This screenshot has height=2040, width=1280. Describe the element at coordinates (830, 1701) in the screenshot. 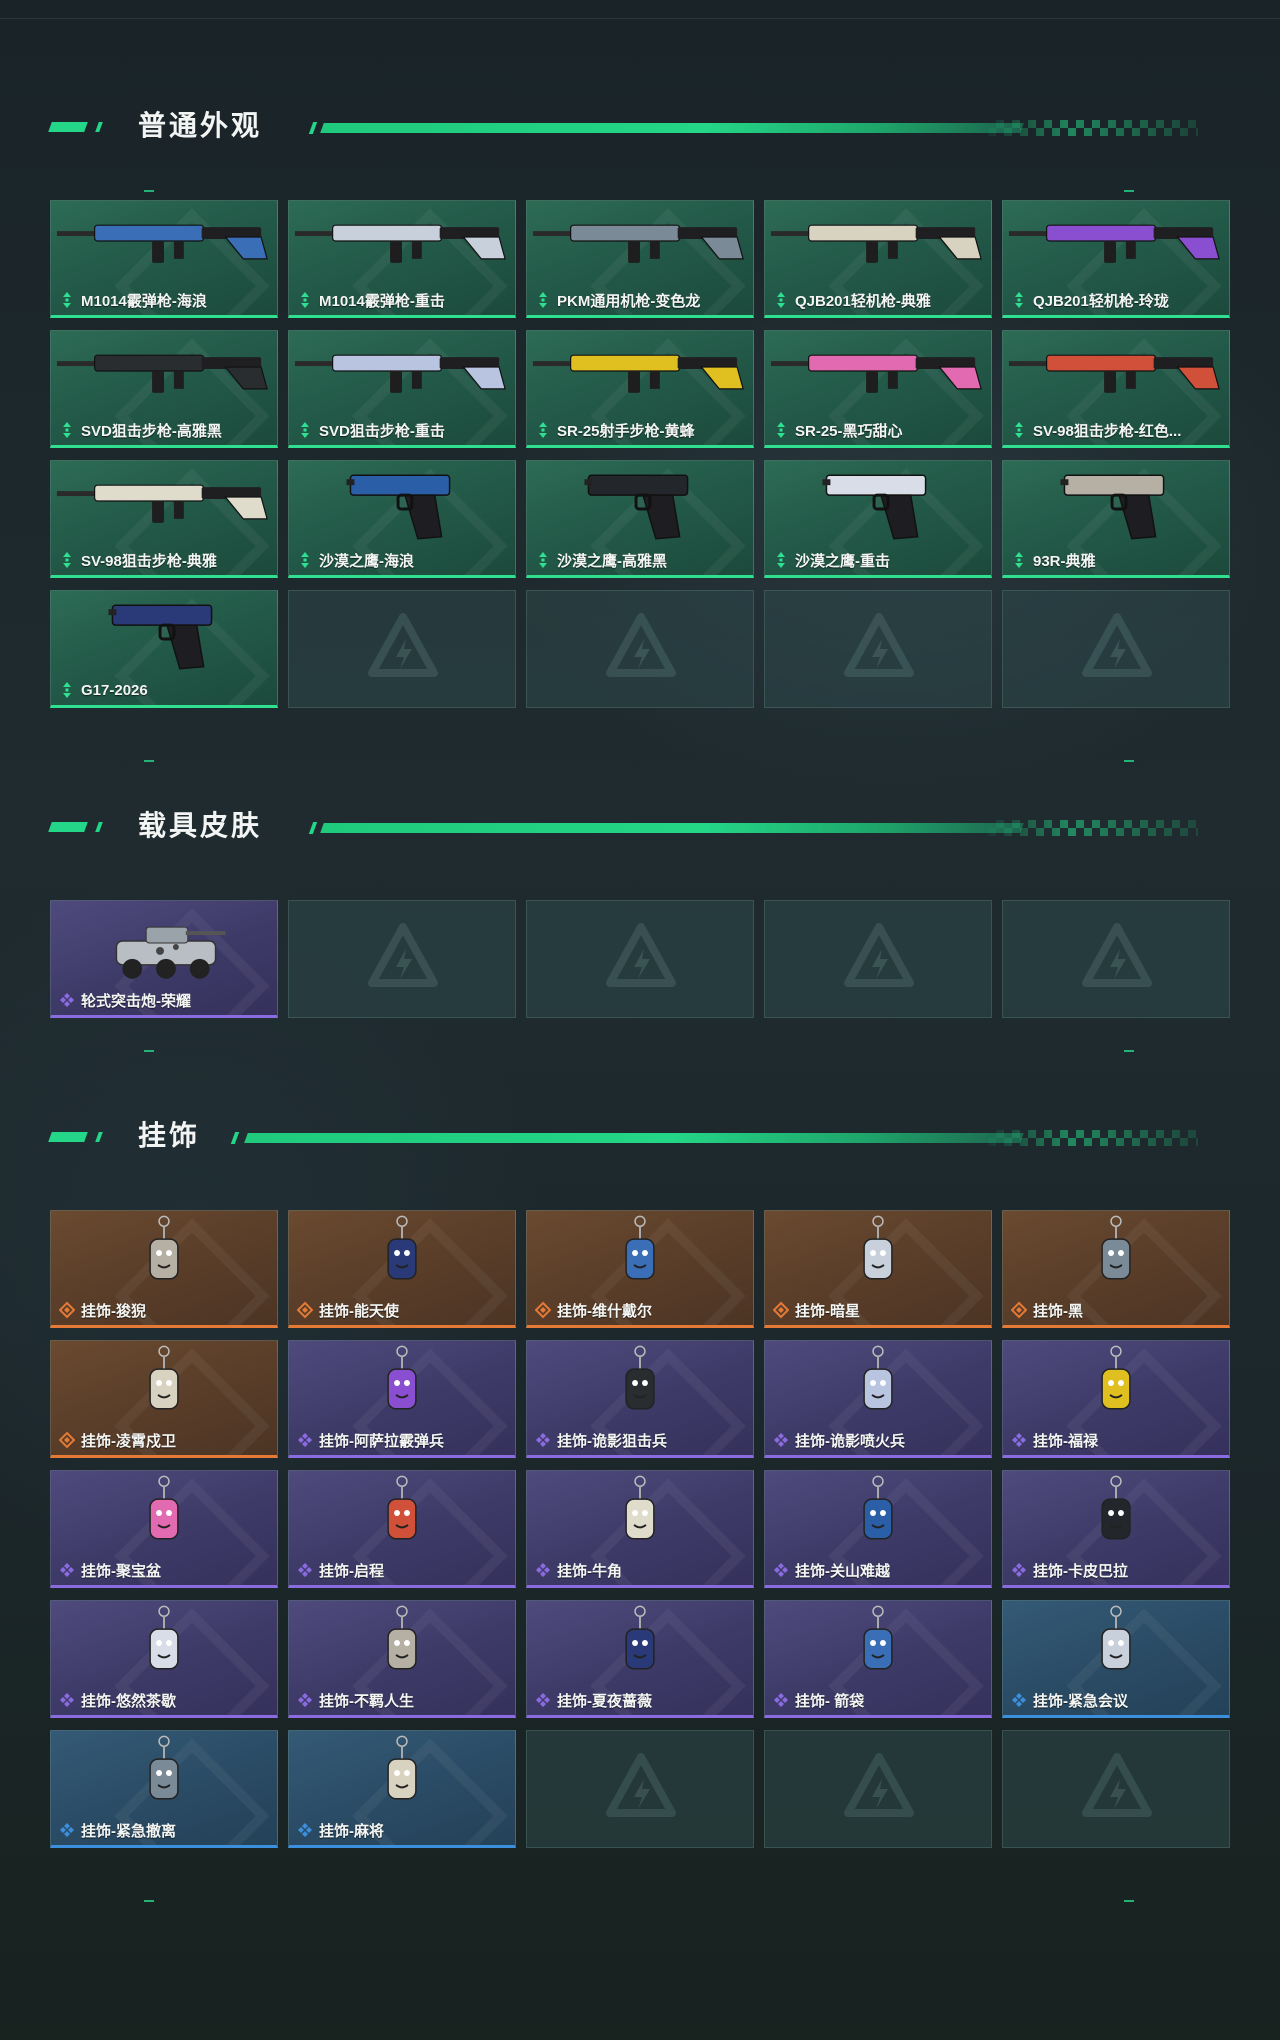

I see `item-name: 挂饰- 箭袋` at that location.